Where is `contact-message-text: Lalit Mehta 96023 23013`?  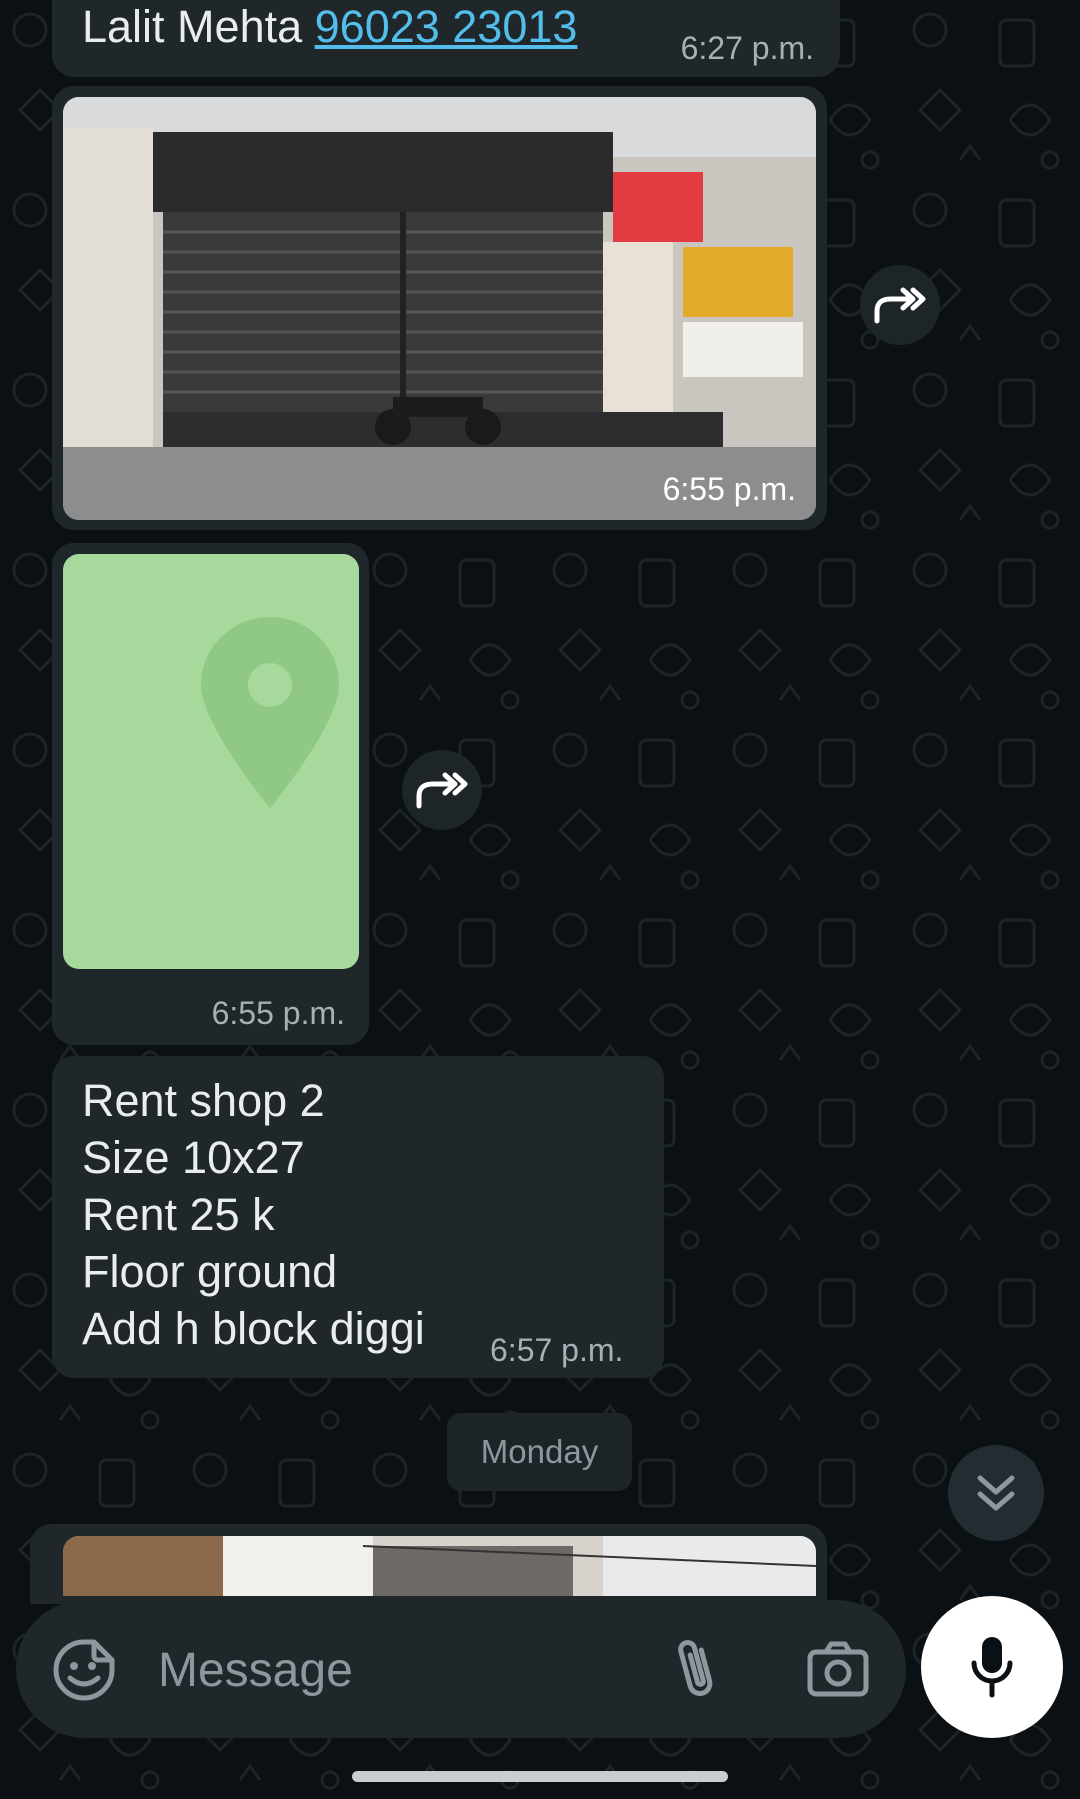
contact-message-text: Lalit Mehta 96023 23013 is located at coordinates (329, 27).